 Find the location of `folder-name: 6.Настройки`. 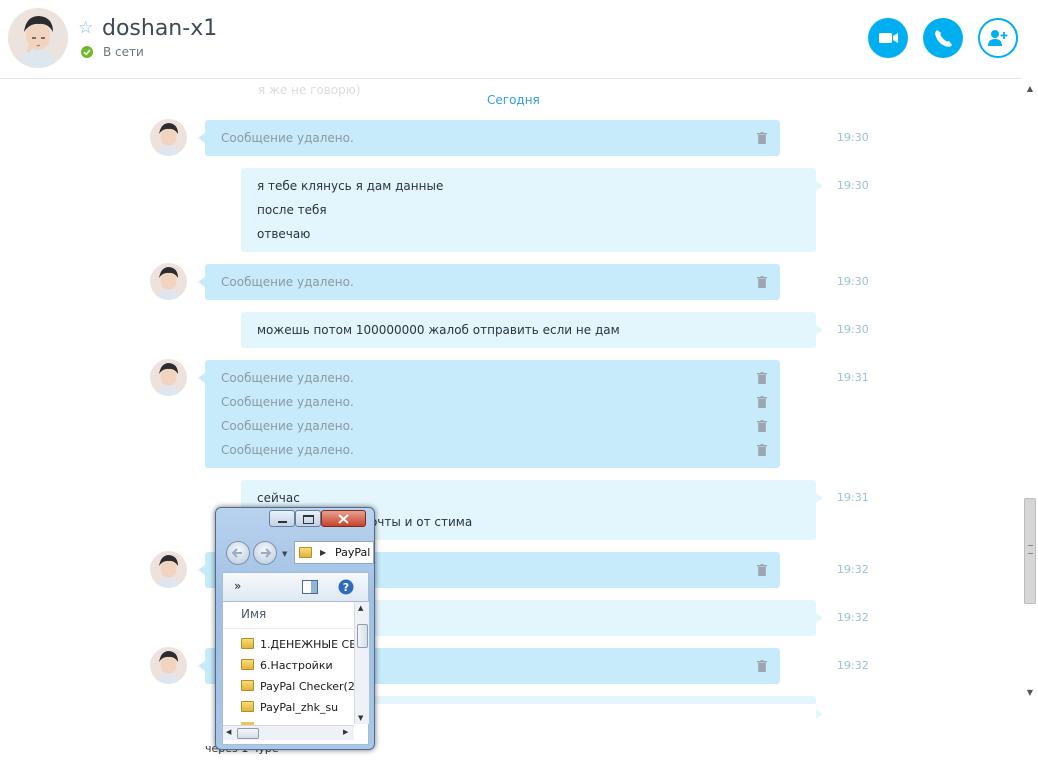

folder-name: 6.Настройки is located at coordinates (296, 665).